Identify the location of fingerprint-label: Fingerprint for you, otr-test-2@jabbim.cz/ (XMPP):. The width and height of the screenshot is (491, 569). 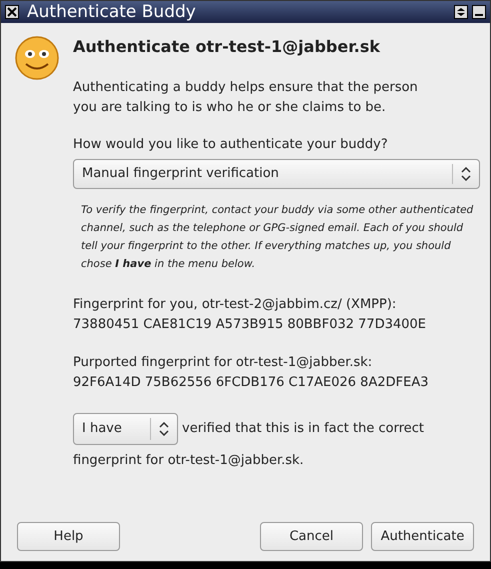
(235, 305).